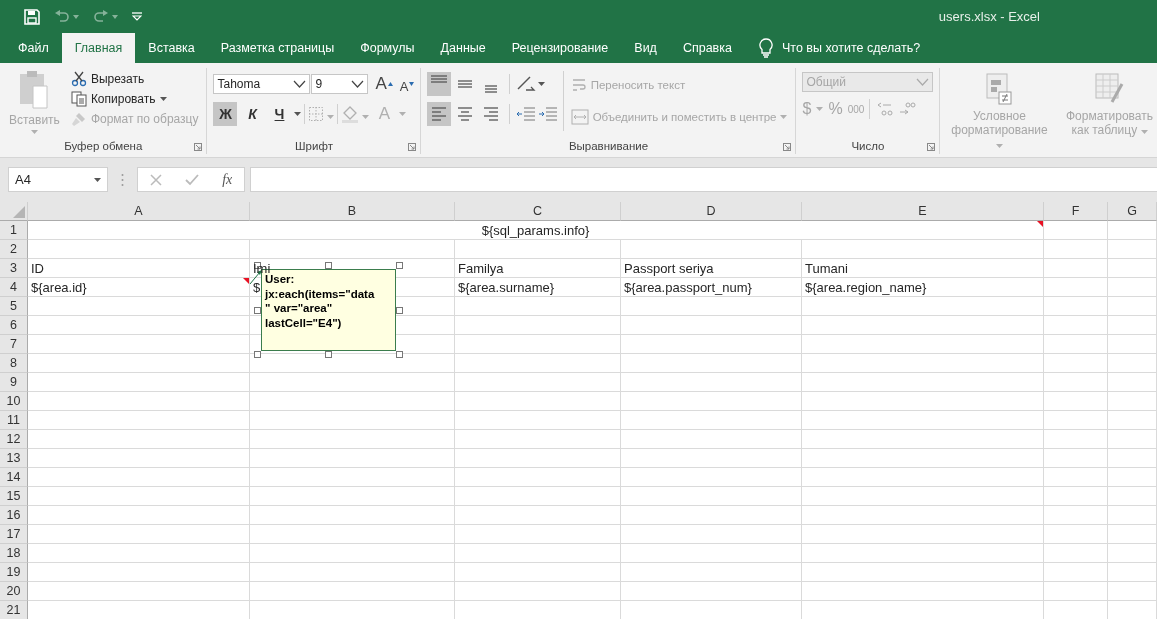 The width and height of the screenshot is (1157, 619). What do you see at coordinates (707, 48) in the screenshot?
I see `ribbon-tab: Справка` at bounding box center [707, 48].